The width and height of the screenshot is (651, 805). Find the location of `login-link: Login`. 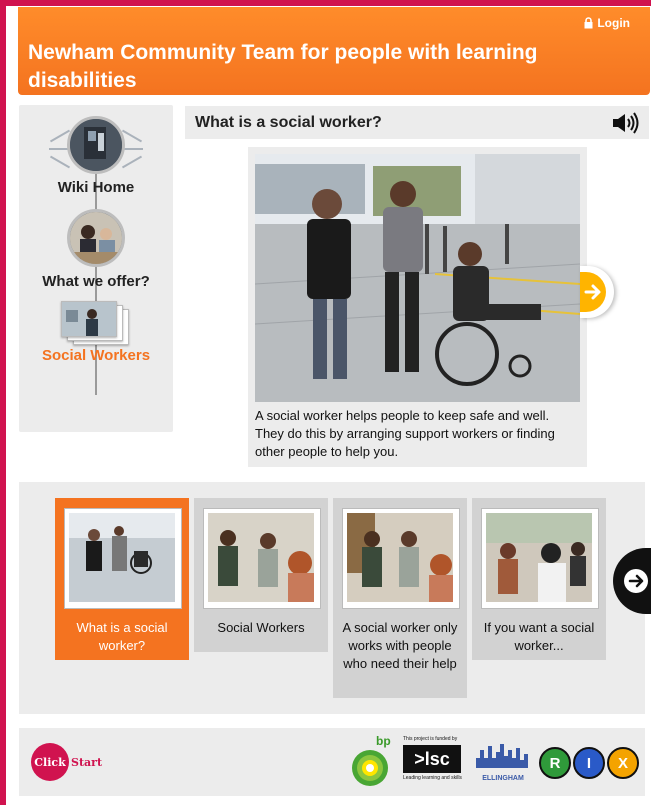

login-link: Login is located at coordinates (607, 23).